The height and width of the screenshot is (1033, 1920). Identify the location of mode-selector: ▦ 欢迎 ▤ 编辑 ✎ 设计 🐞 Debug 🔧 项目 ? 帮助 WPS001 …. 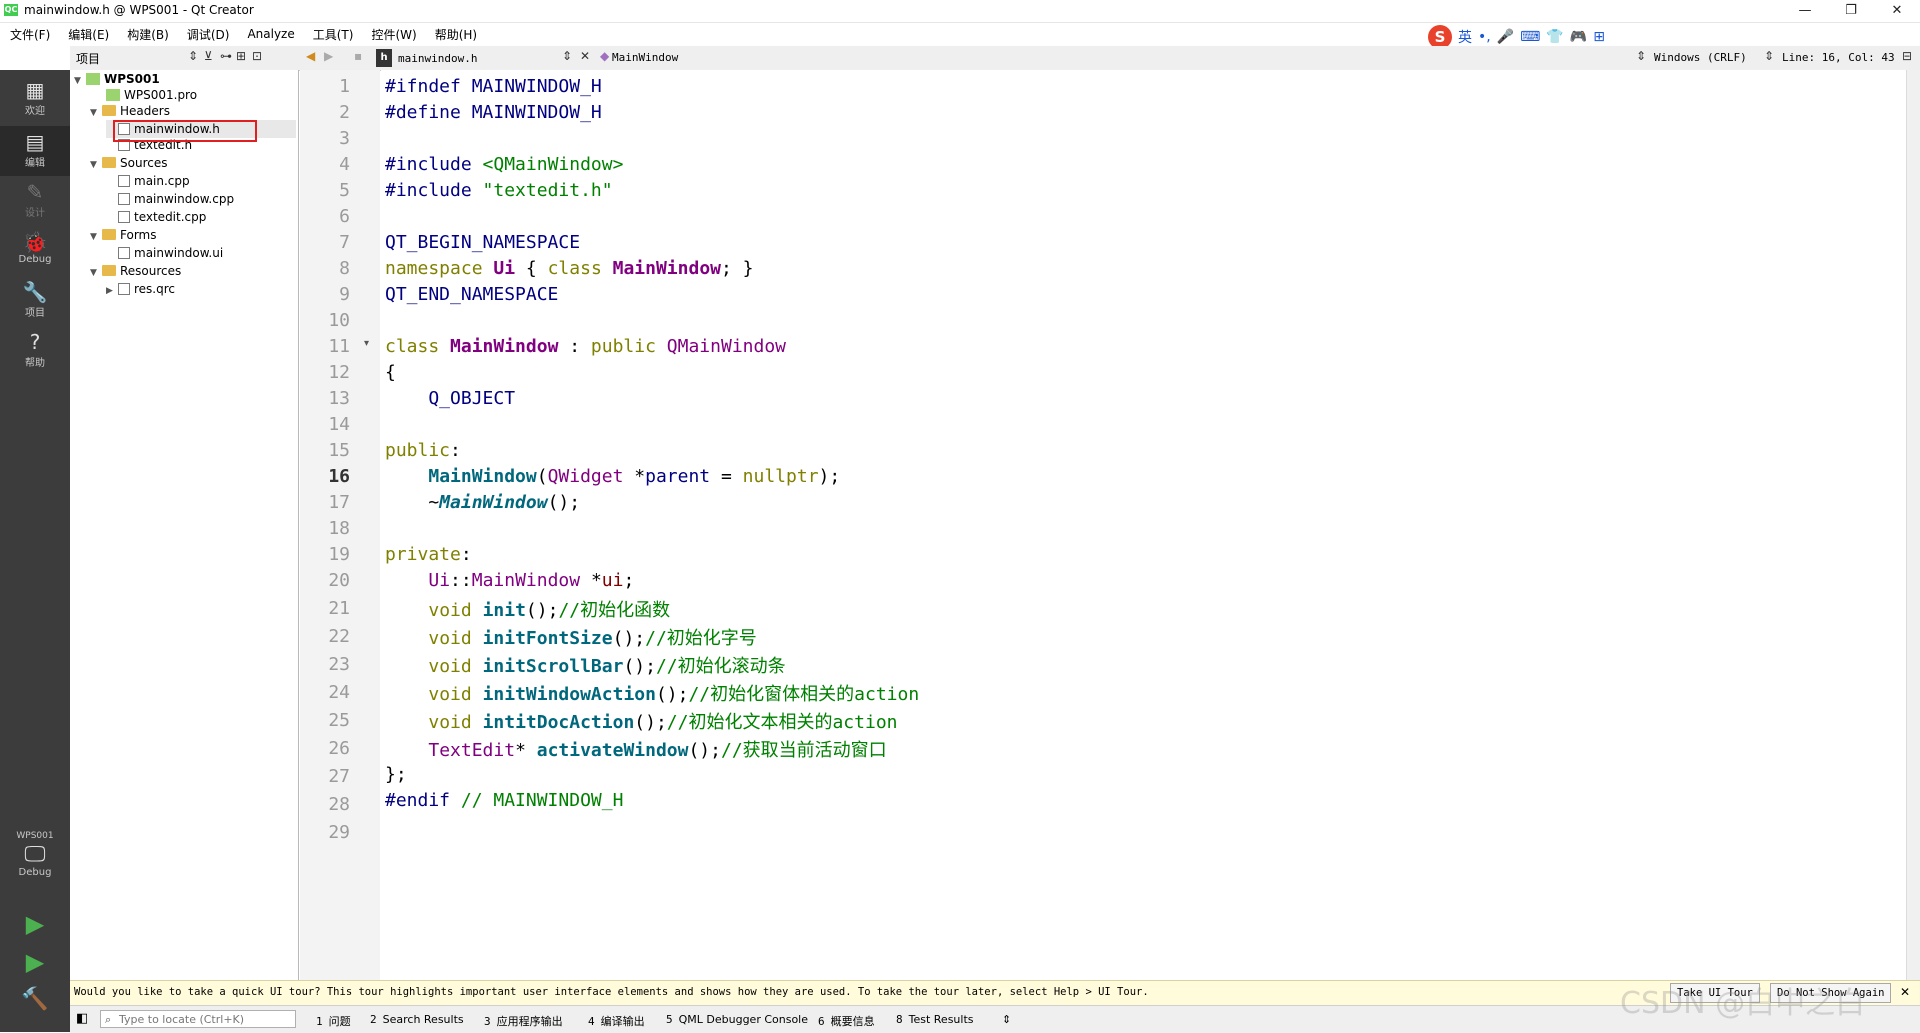
(35, 551).